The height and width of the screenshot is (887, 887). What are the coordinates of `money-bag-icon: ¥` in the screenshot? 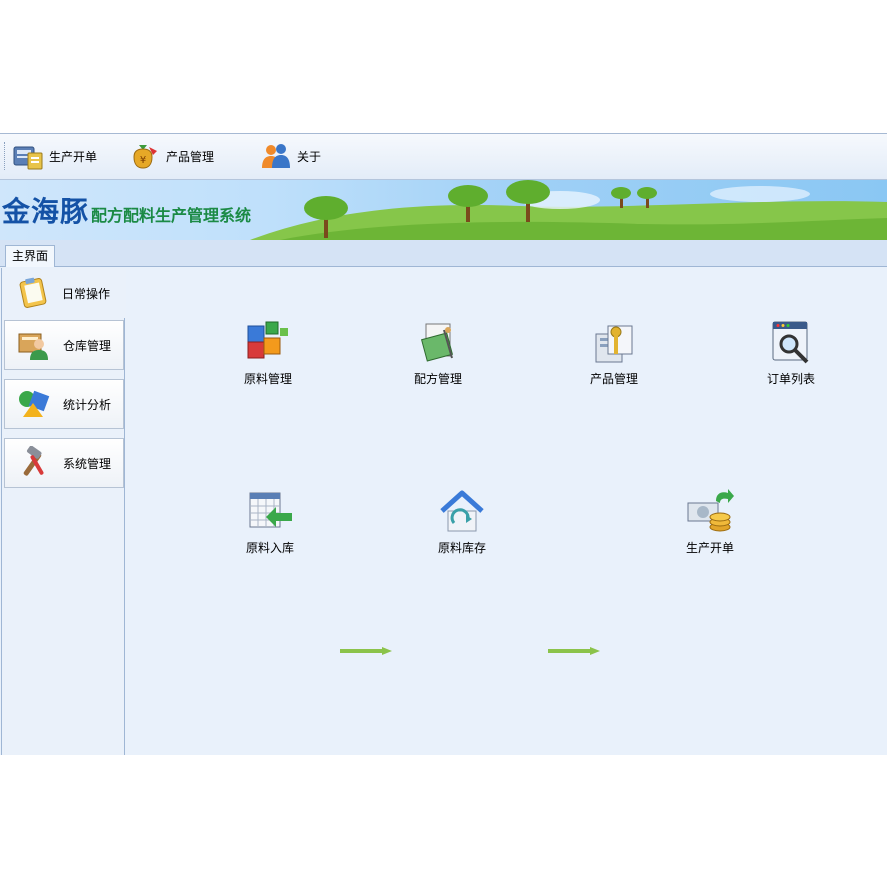 It's located at (145, 156).